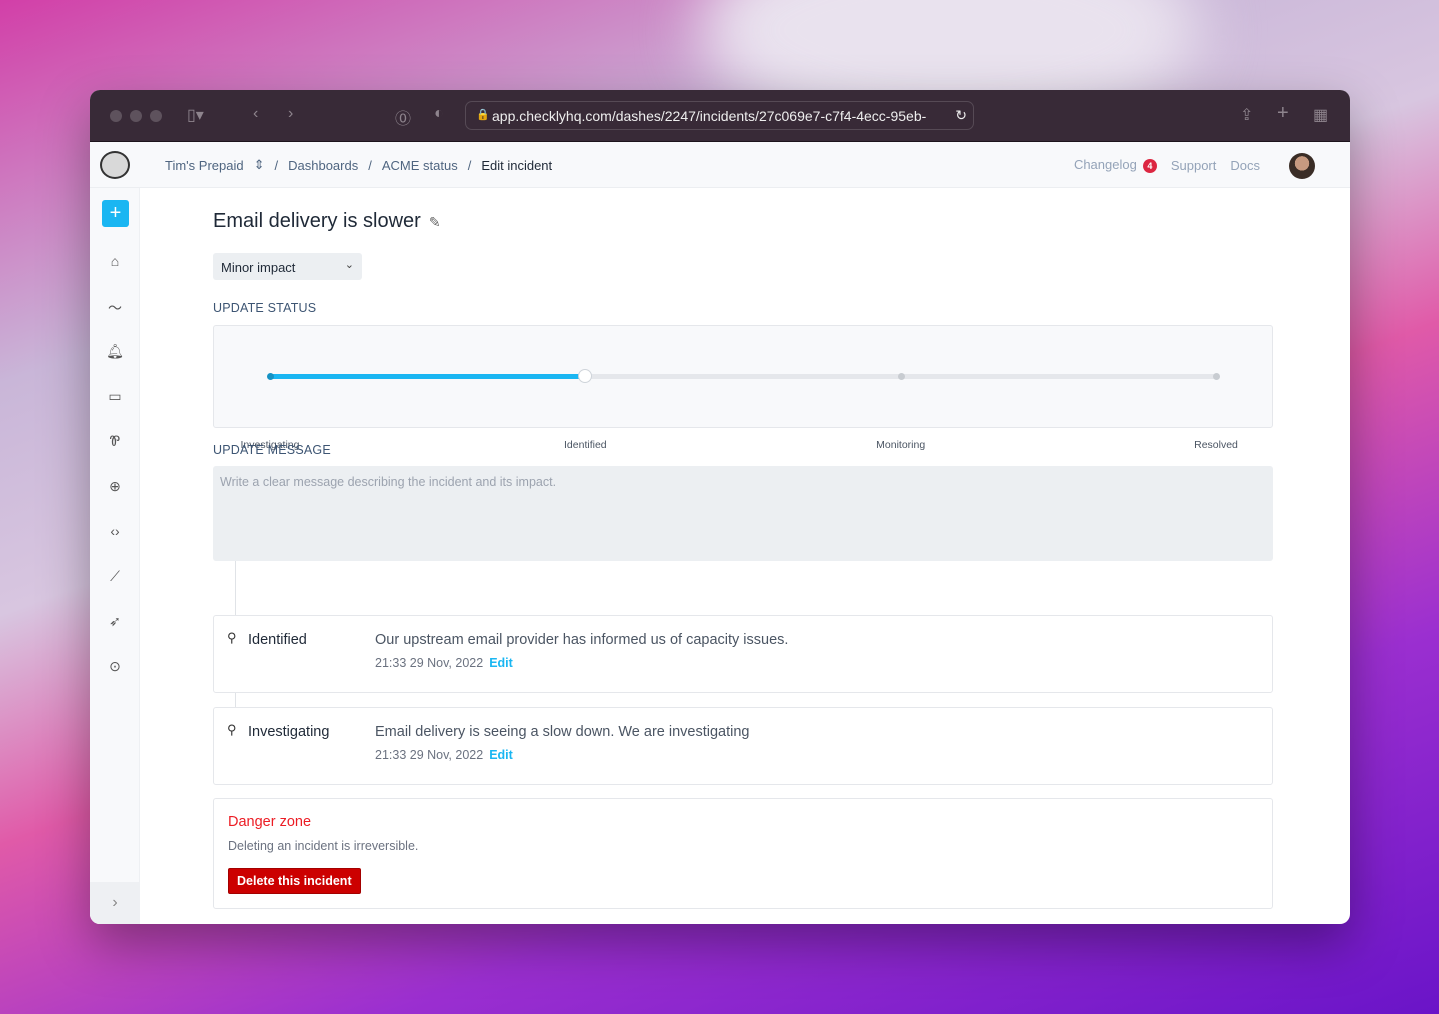 The width and height of the screenshot is (1439, 1014). Describe the element at coordinates (255, 114) in the screenshot. I see `back-icon: ‹` at that location.